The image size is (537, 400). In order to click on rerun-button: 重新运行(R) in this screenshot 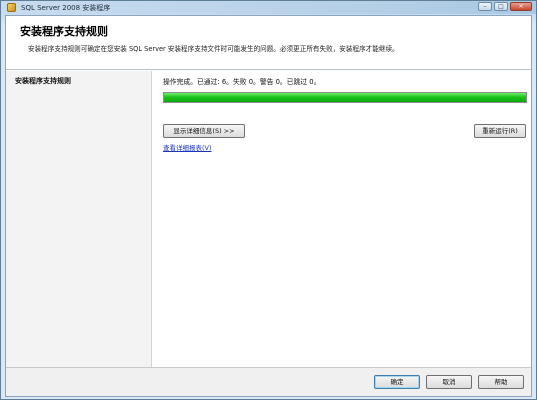, I will do `click(500, 131)`.